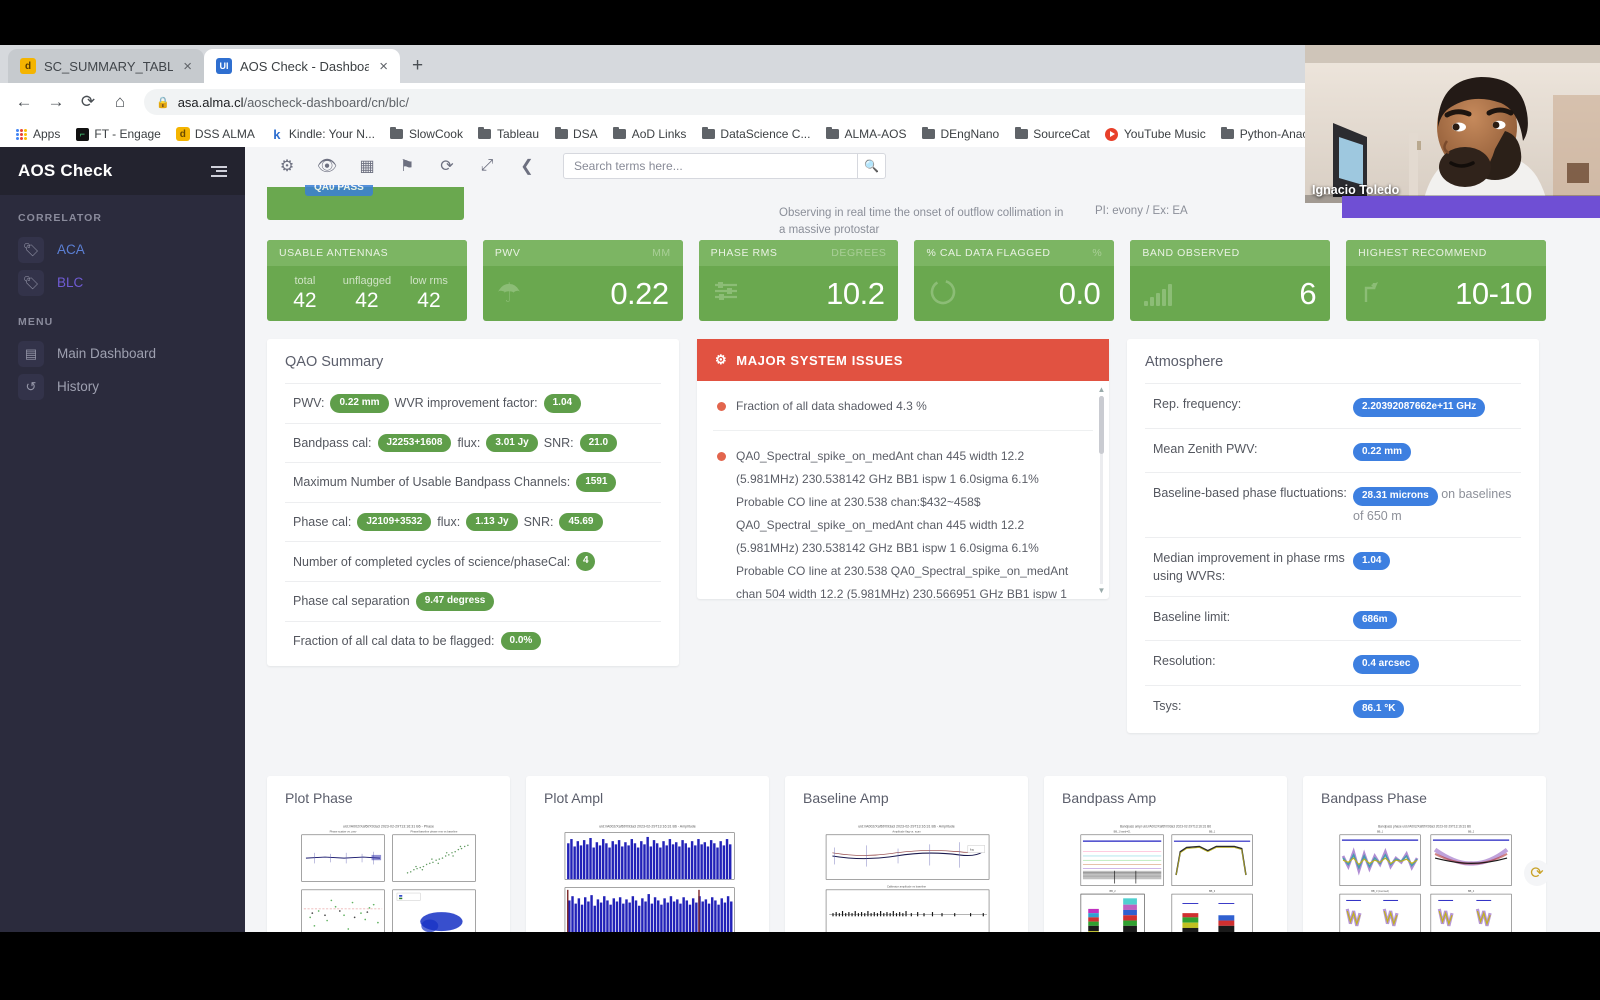 This screenshot has width=1600, height=1000. What do you see at coordinates (800, 22) in the screenshot?
I see `window-titlebar` at bounding box center [800, 22].